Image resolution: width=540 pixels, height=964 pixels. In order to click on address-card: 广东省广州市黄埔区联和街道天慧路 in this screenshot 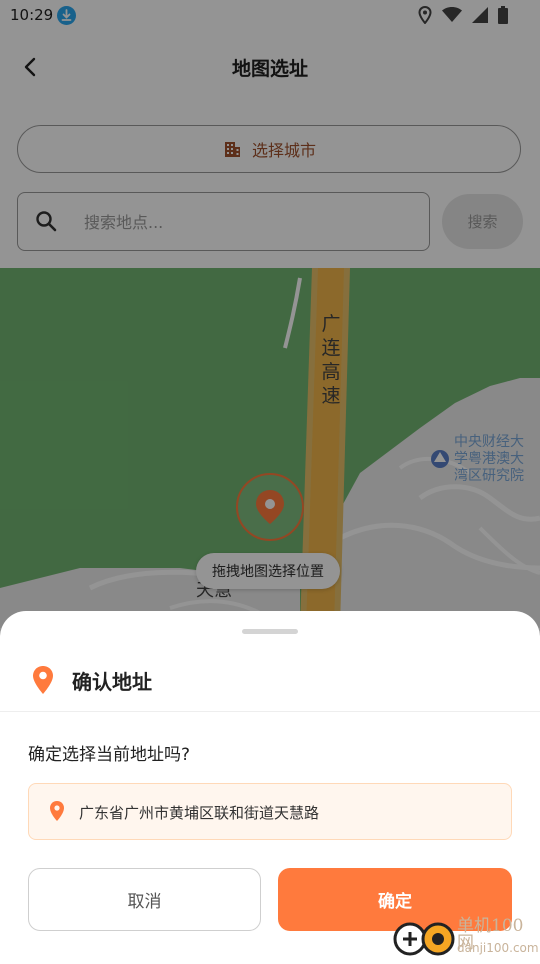, I will do `click(270, 811)`.